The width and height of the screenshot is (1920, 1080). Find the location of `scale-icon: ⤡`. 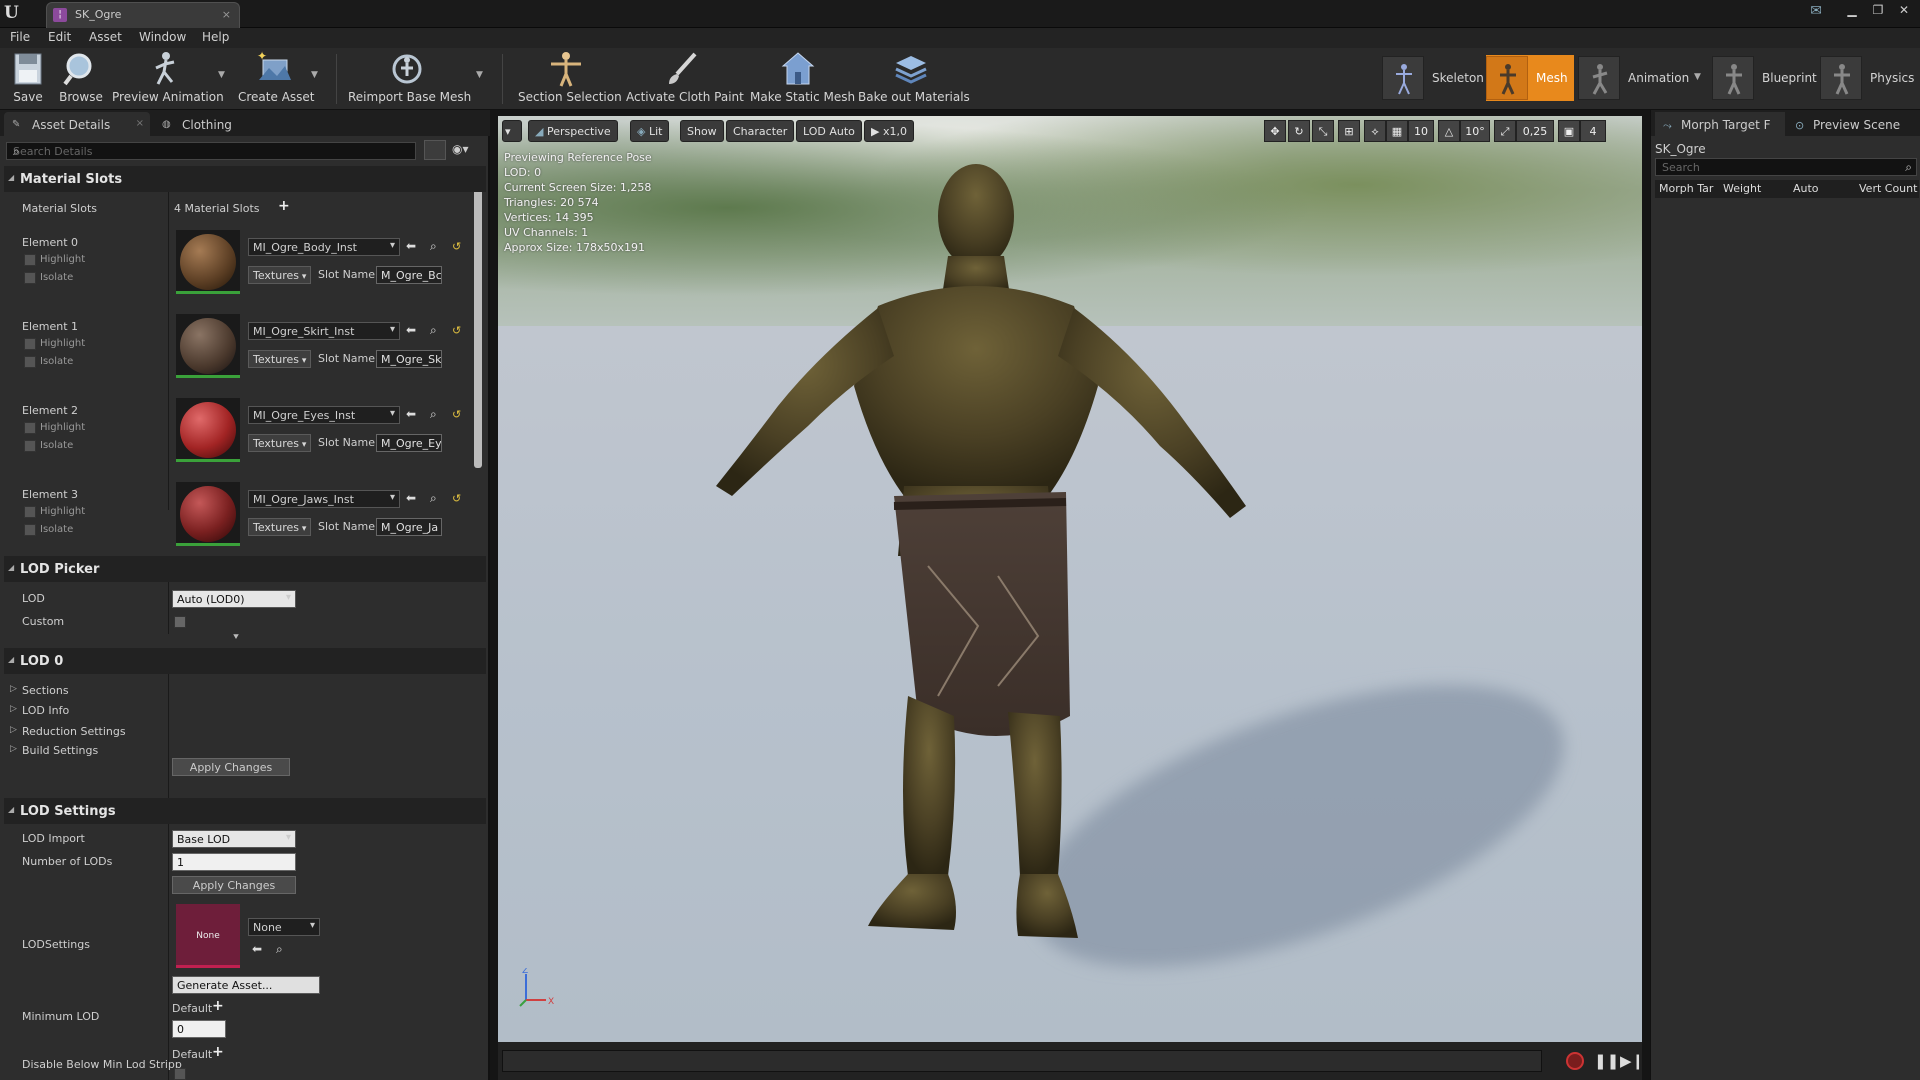

scale-icon: ⤡ is located at coordinates (1323, 131).